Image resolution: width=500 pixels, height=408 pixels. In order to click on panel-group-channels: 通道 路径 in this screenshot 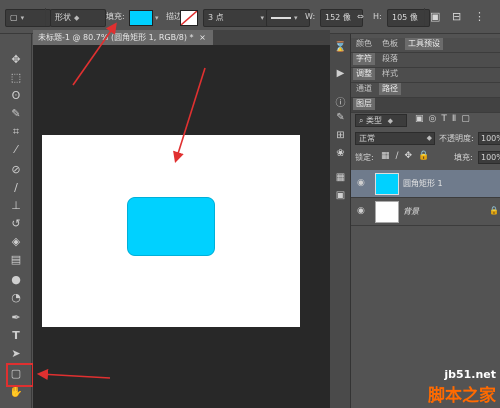, I will do `click(425, 90)`.